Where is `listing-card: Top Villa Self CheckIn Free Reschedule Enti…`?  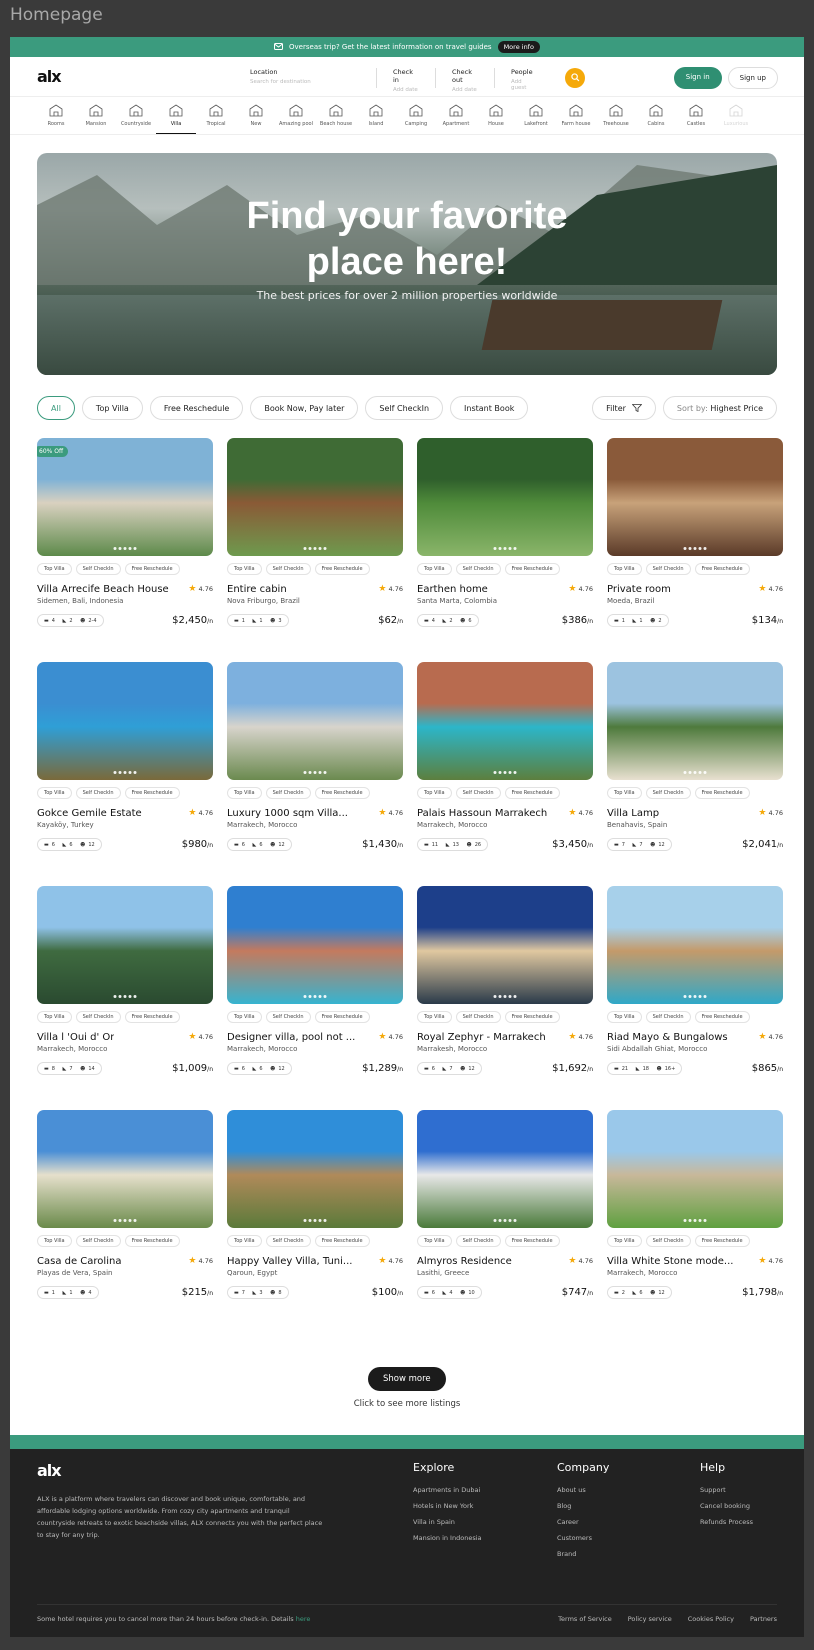 listing-card: Top Villa Self CheckIn Free Reschedule Enti… is located at coordinates (315, 540).